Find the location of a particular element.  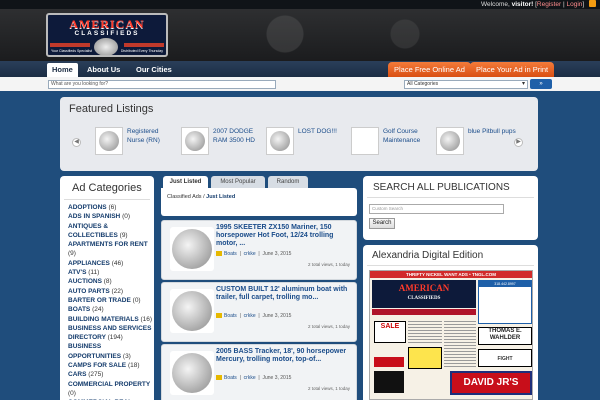

tab-just-listed: Just Listed is located at coordinates (185, 182).